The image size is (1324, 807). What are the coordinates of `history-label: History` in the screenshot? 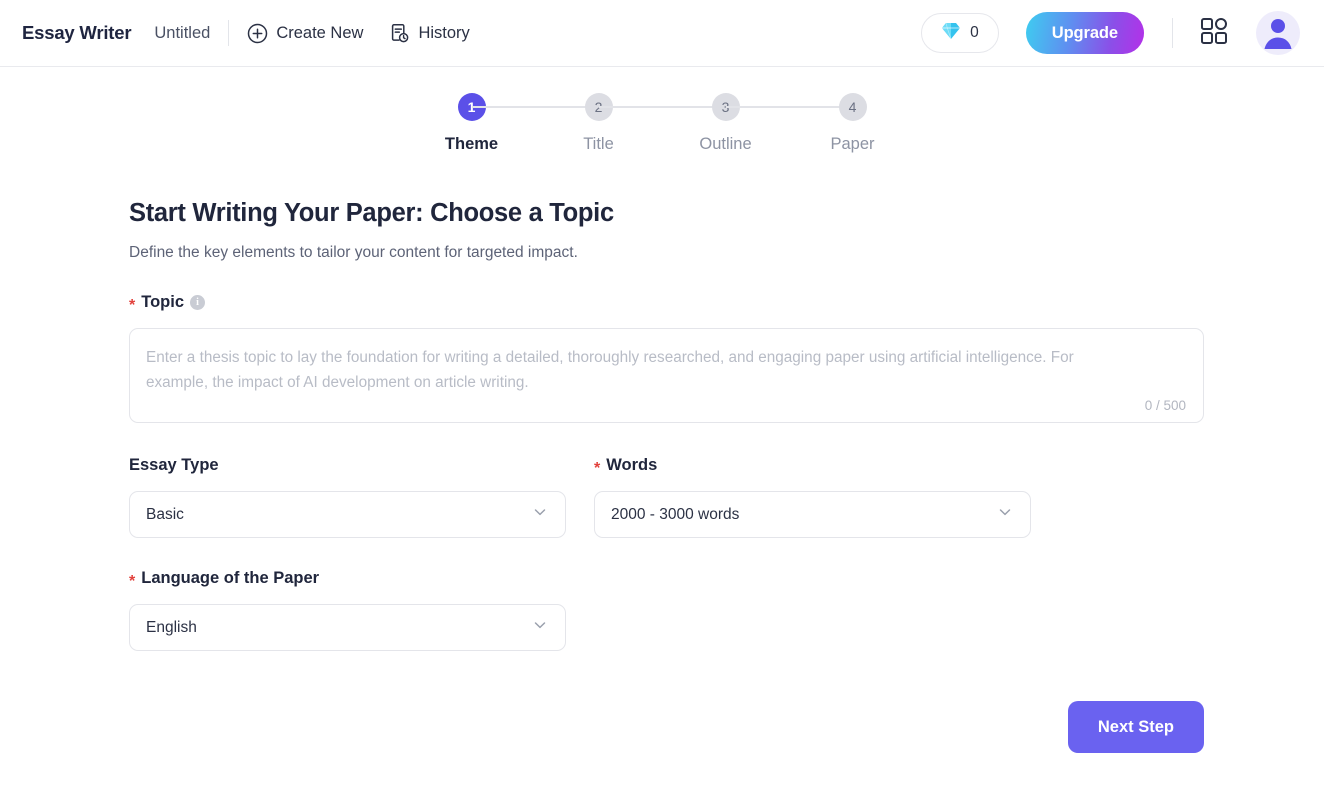 It's located at (444, 32).